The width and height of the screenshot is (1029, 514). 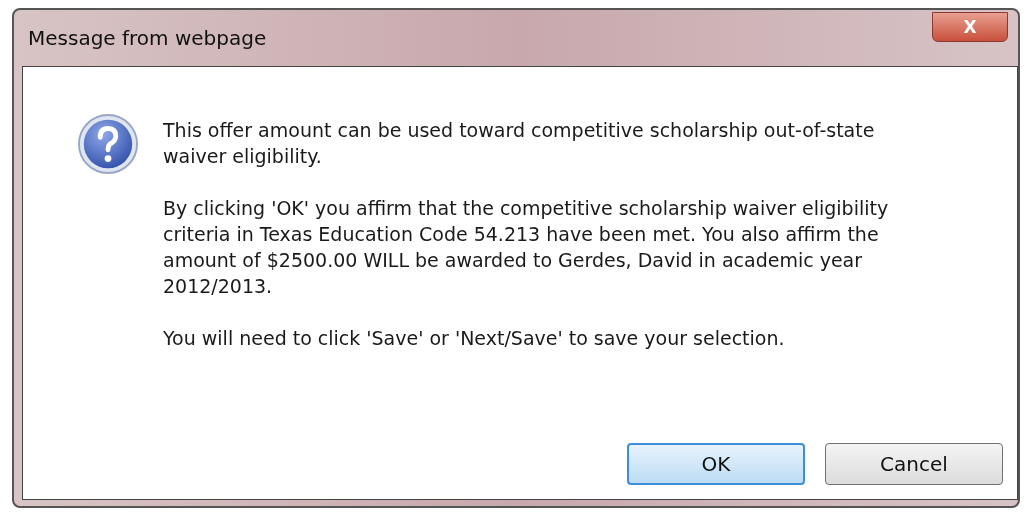 What do you see at coordinates (914, 464) in the screenshot?
I see `cancel-button: Cancel` at bounding box center [914, 464].